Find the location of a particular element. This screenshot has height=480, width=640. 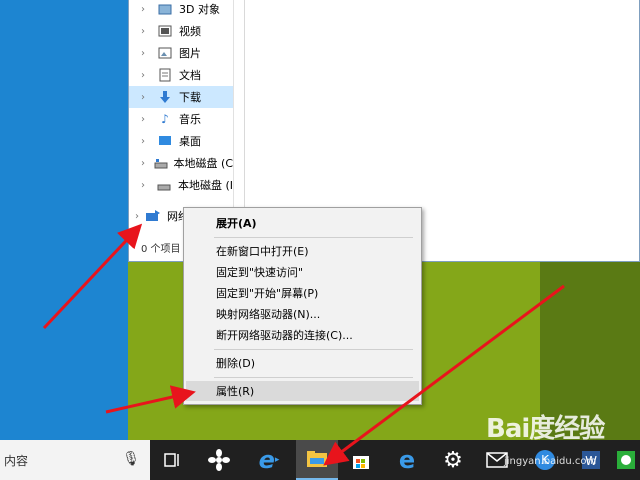

menu-item-pin-start: 固定到"开始"屏幕(P) is located at coordinates (302, 293).